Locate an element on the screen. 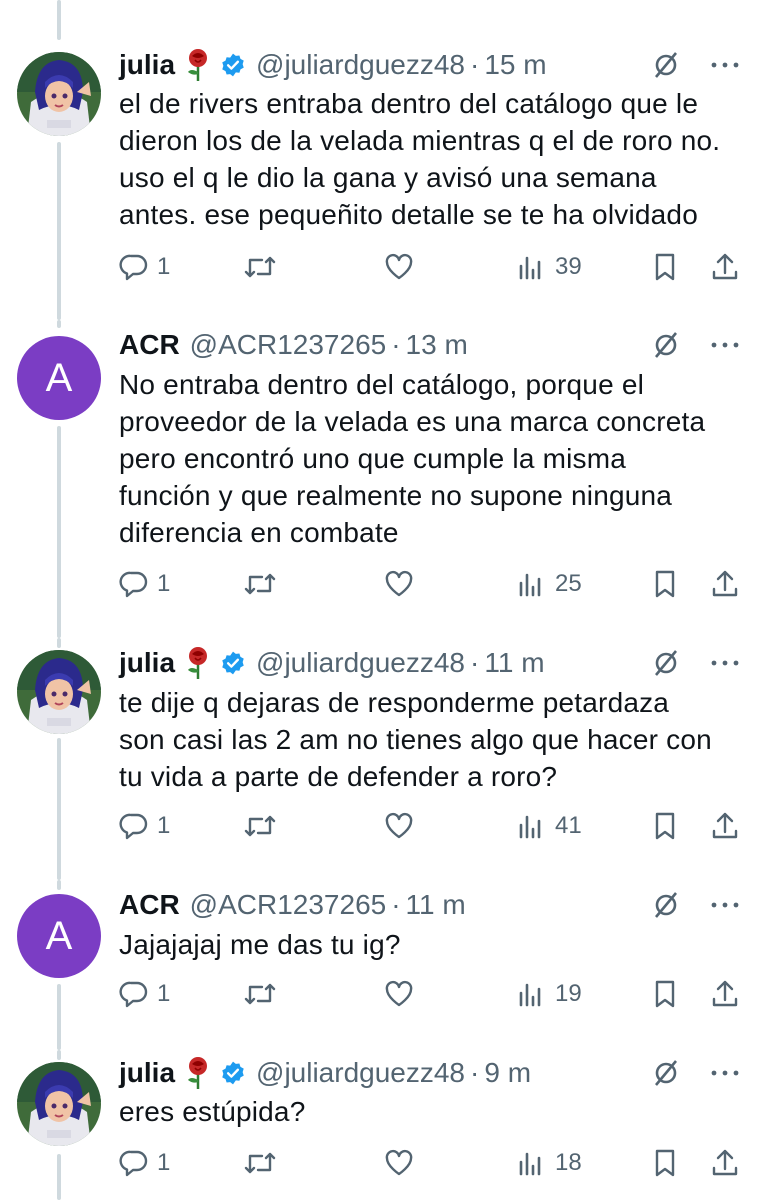  views-button: 19 is located at coordinates (549, 994).